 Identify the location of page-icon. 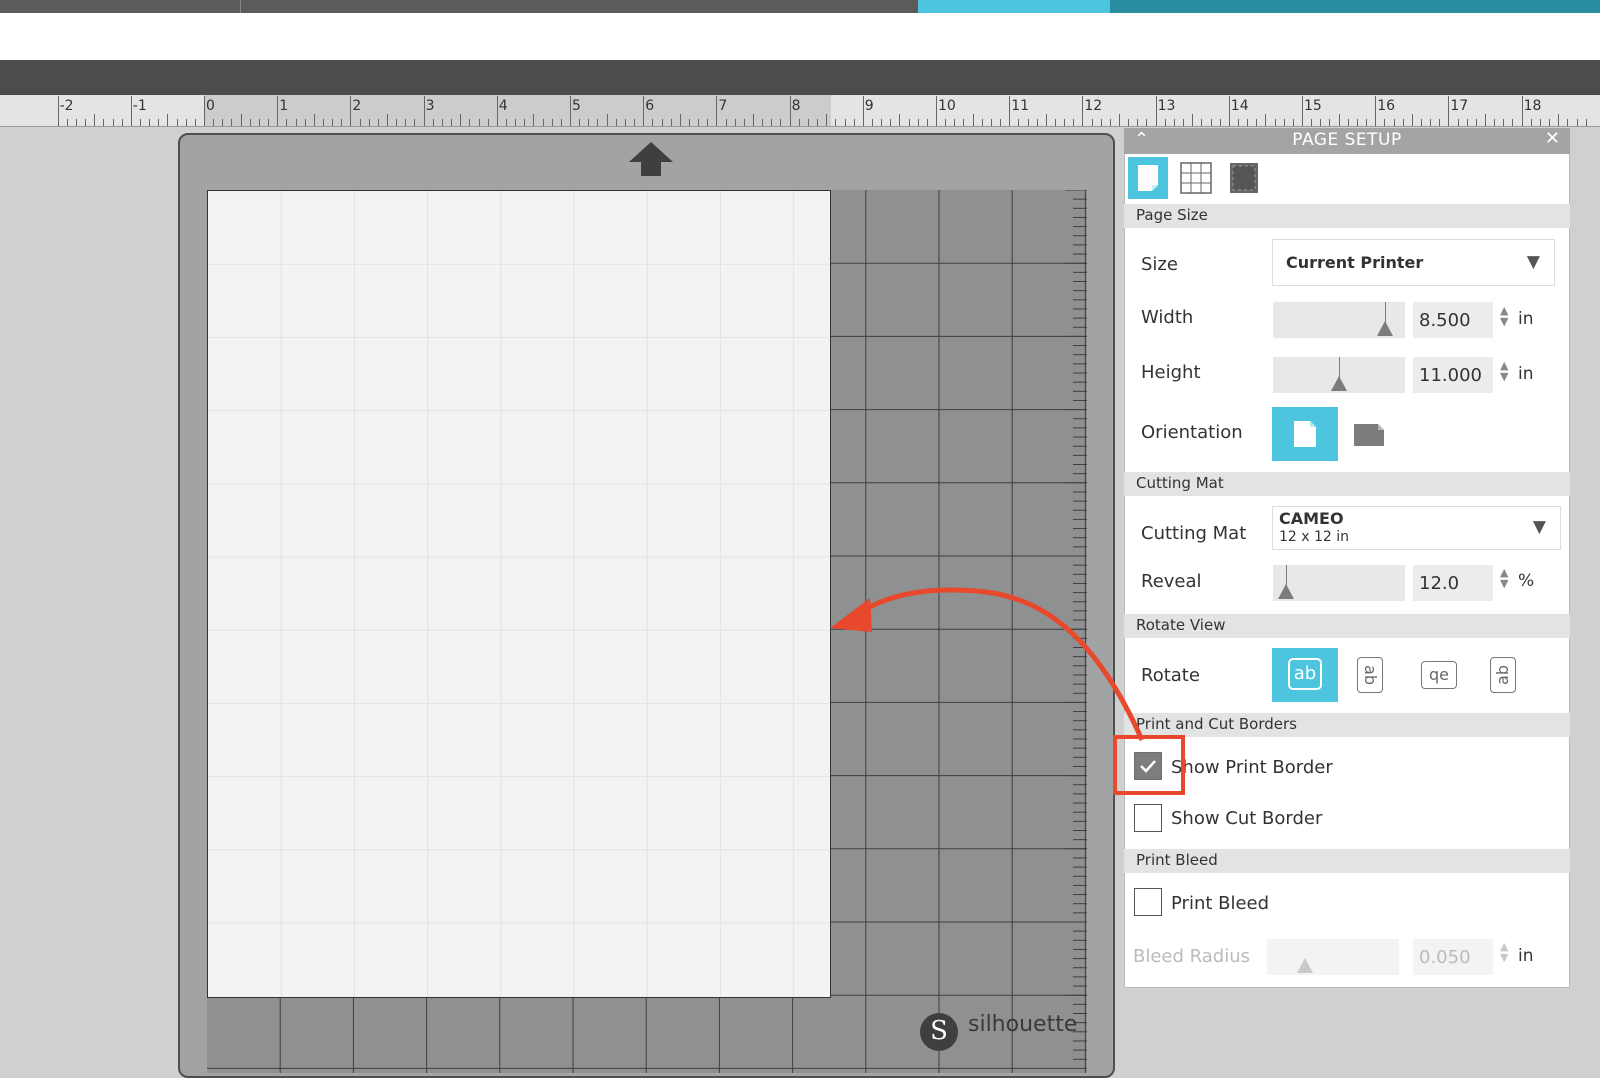
(1148, 178).